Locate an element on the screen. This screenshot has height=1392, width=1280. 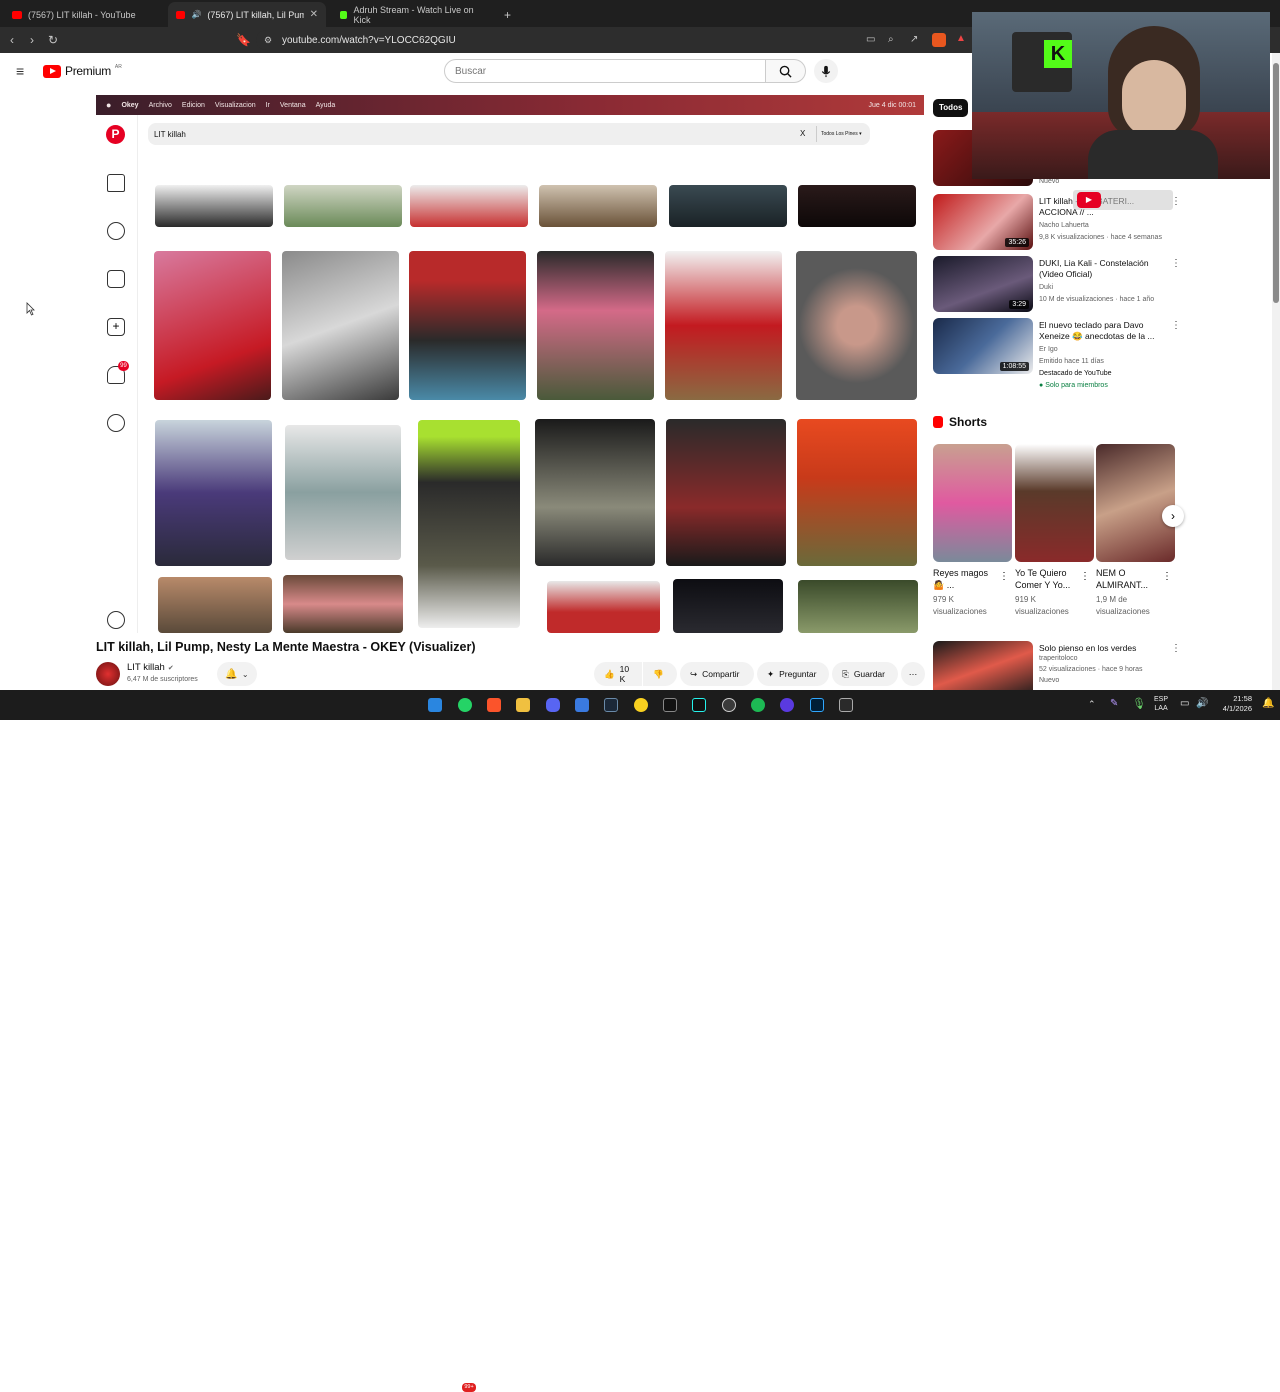
brave-icon is located at coordinates (494, 705).